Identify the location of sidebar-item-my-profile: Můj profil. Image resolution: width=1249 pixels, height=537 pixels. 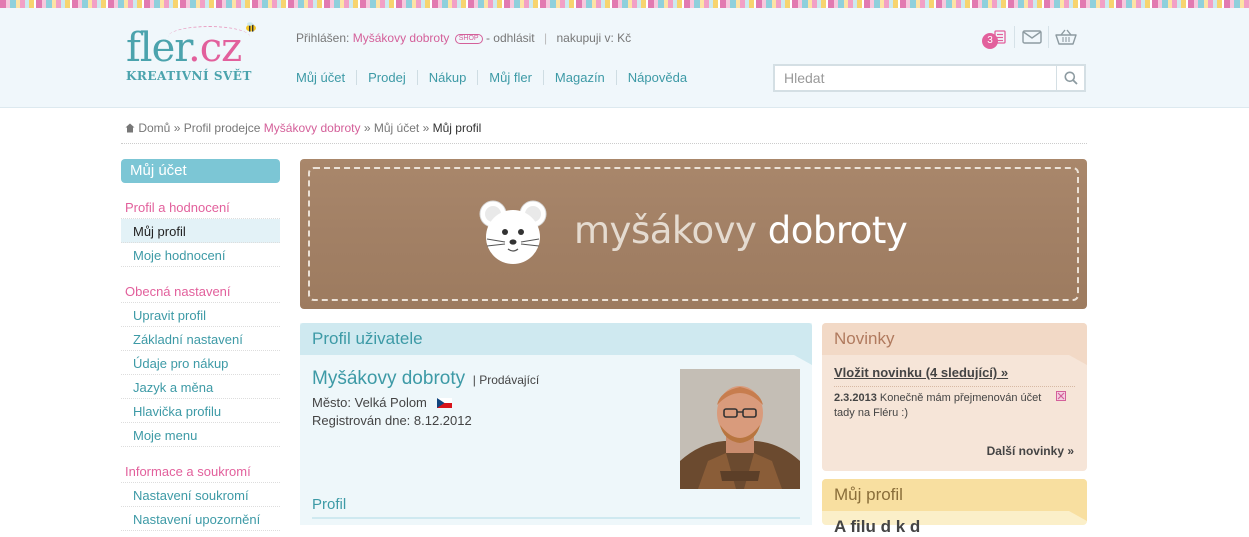
(200, 231).